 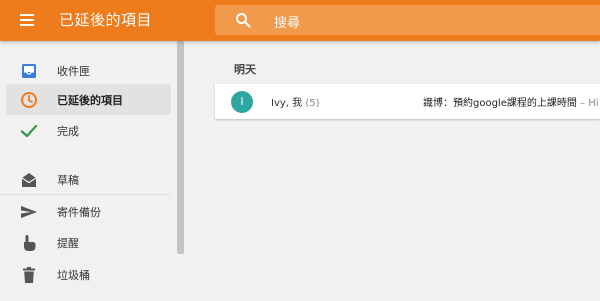 I want to click on send-icon, so click(x=29, y=212).